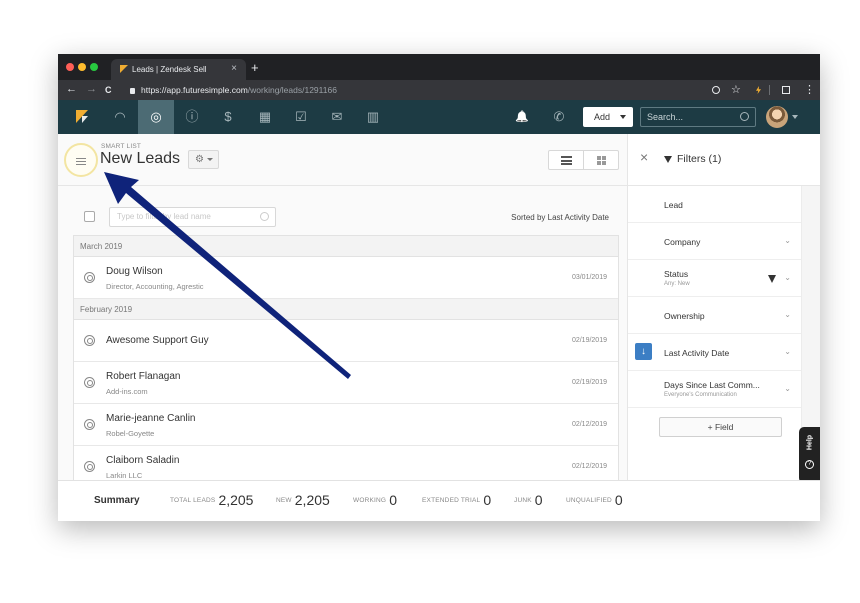  Describe the element at coordinates (117, 500) in the screenshot. I see `summary-title: Summary` at that location.